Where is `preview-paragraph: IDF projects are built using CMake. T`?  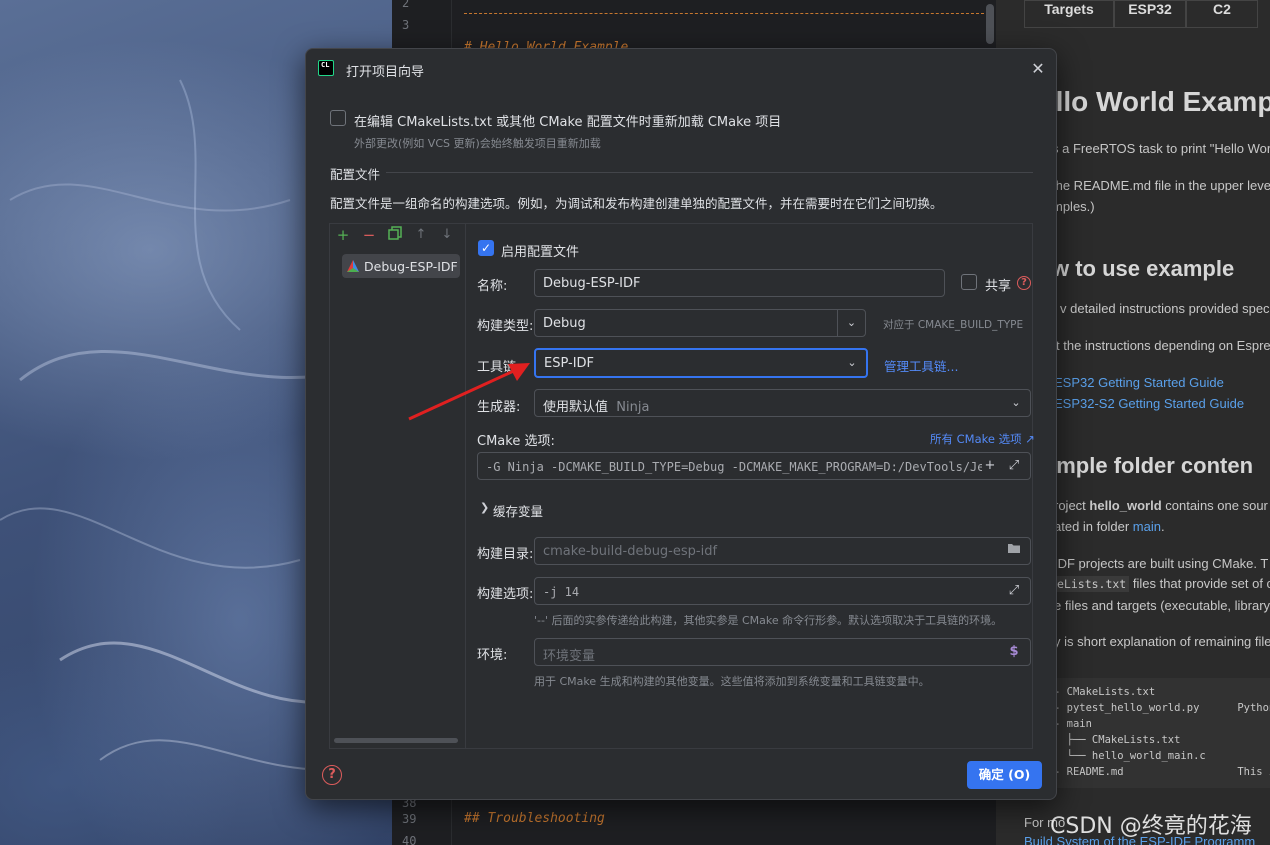
preview-paragraph: IDF projects are built using CMake. T is located at coordinates (1161, 563).